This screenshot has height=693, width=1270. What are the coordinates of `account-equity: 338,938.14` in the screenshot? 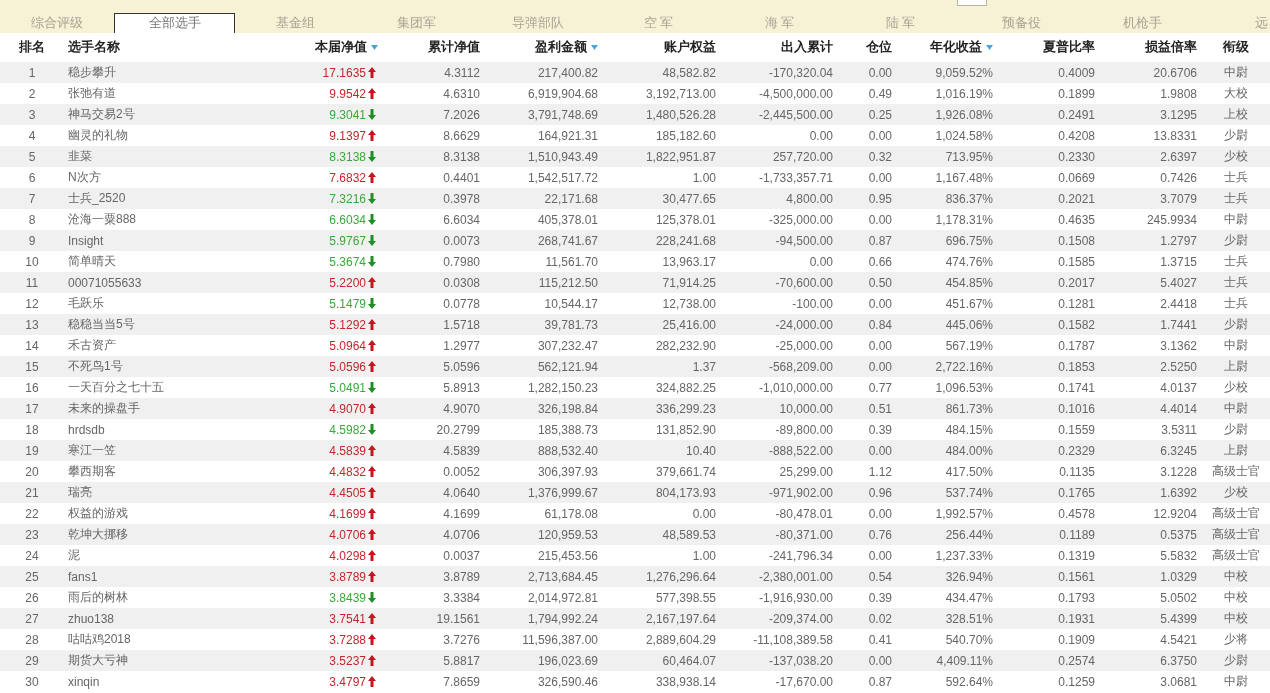 It's located at (685, 681).